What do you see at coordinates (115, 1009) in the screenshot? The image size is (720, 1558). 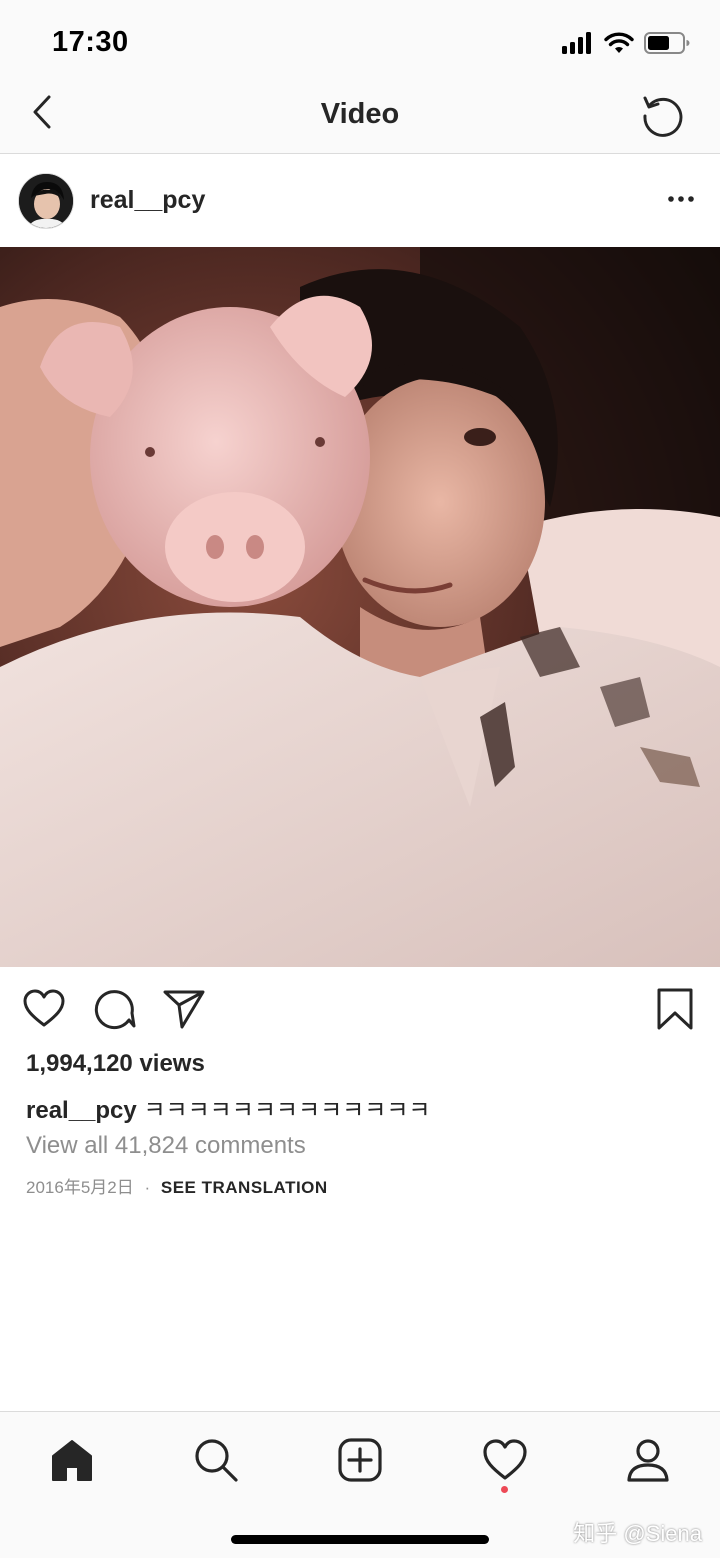 I see `comment-icon` at bounding box center [115, 1009].